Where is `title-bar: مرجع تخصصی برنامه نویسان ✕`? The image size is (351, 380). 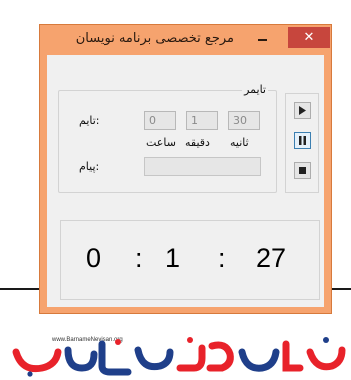 title-bar: مرجع تخصصی برنامه نویسان ✕ is located at coordinates (185, 40).